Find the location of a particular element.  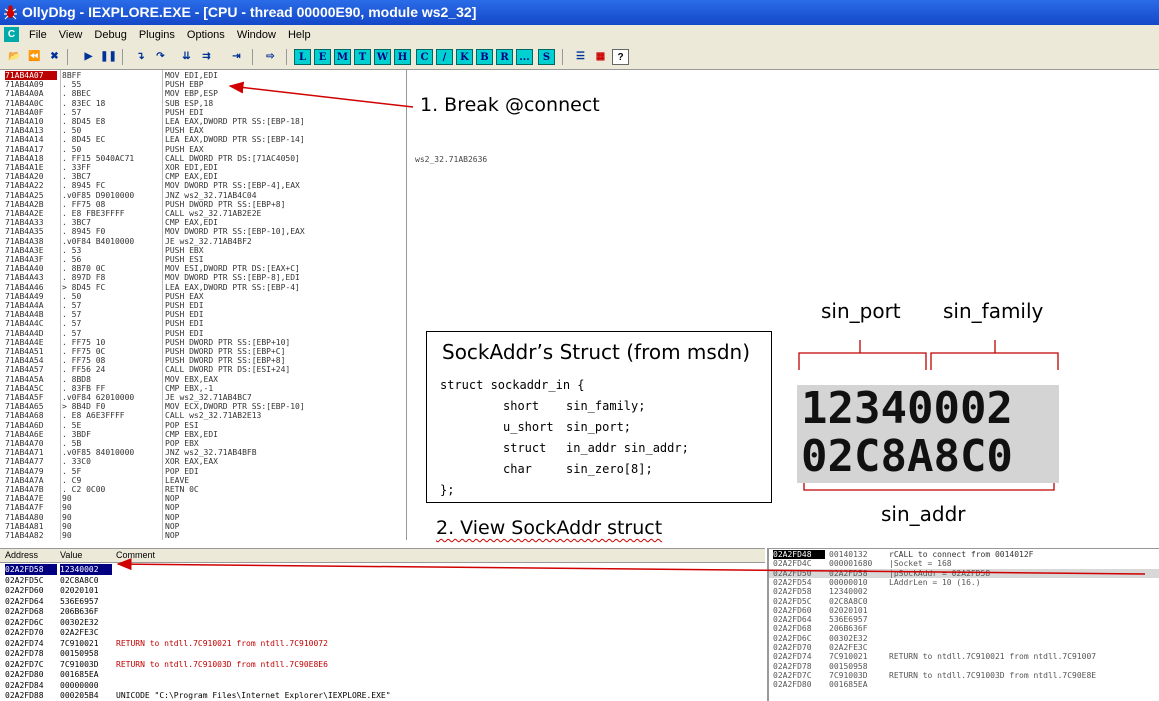

disasm-mnemonic: PUSH EBP is located at coordinates (184, 85).